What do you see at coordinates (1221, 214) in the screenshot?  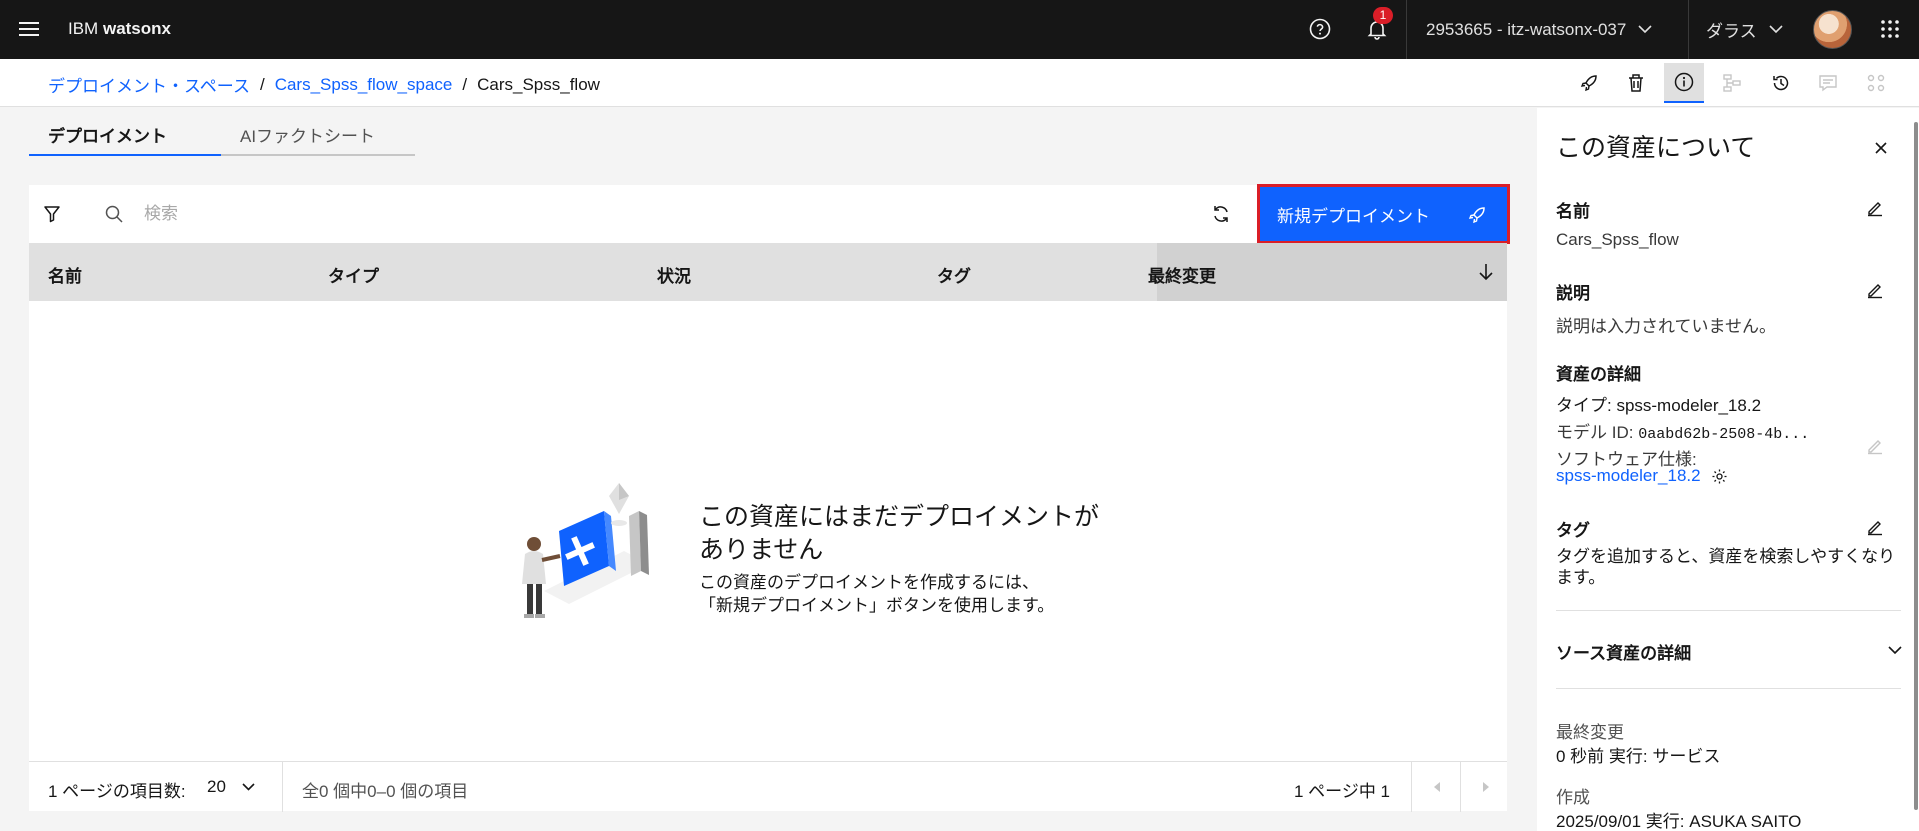 I see `refresh-icon` at bounding box center [1221, 214].